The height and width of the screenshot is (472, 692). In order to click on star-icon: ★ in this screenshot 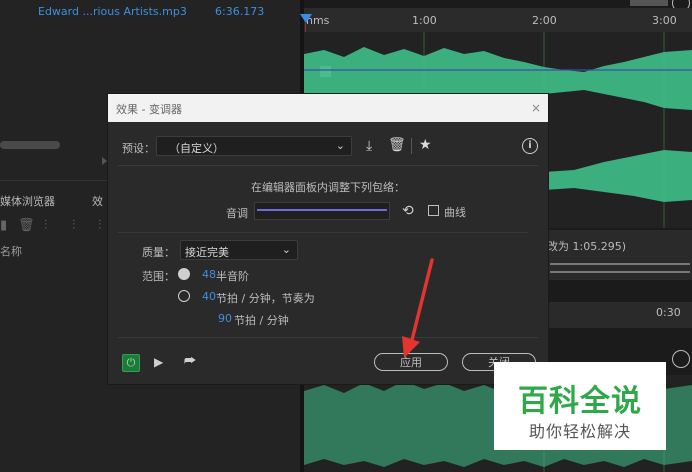, I will do `click(425, 145)`.